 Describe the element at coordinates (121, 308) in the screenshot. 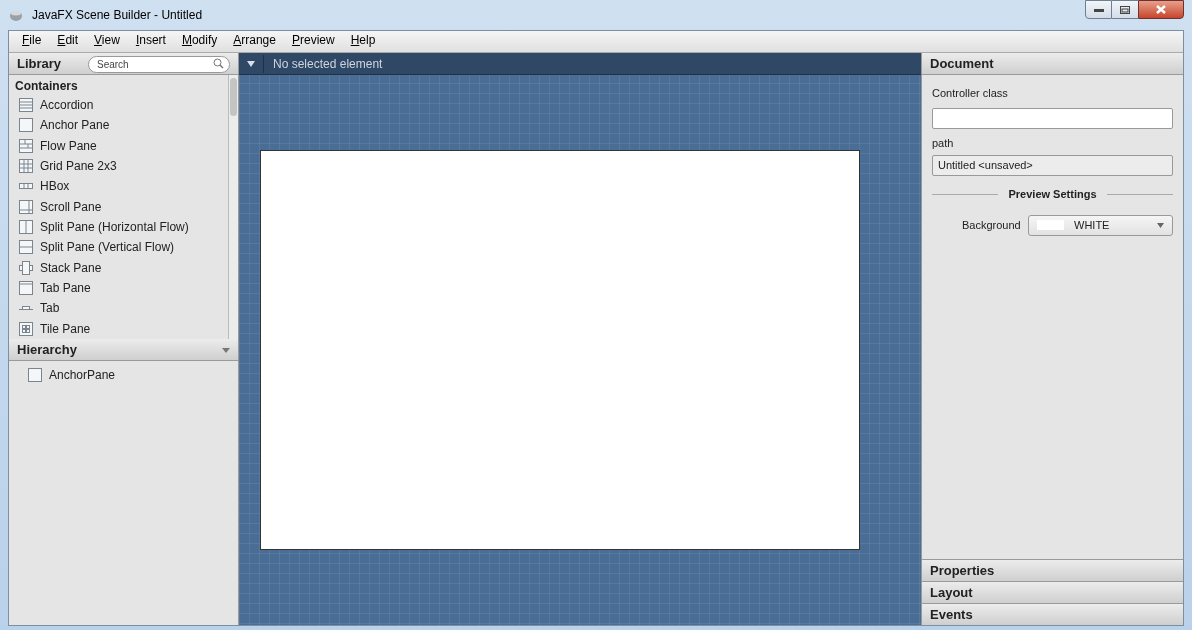

I see `library-item: Tab` at that location.